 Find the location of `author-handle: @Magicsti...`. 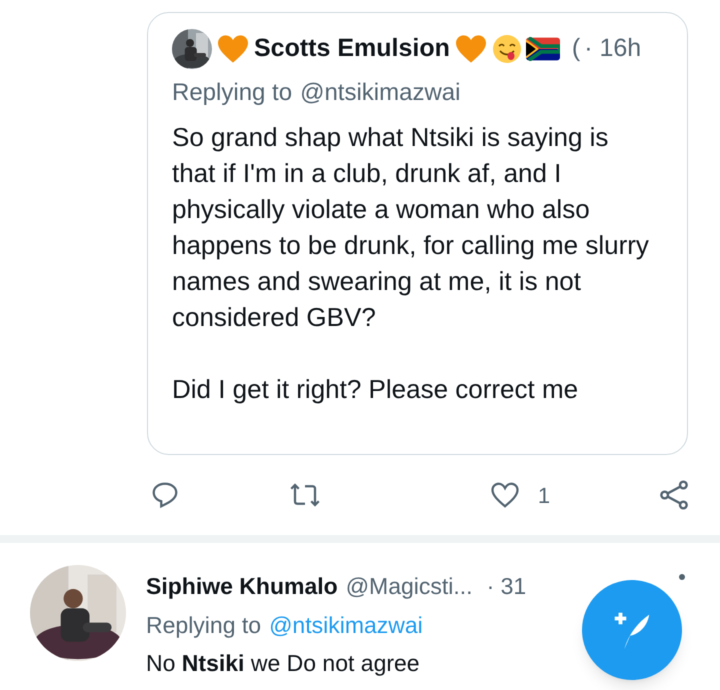

author-handle: @Magicsti... is located at coordinates (409, 586).